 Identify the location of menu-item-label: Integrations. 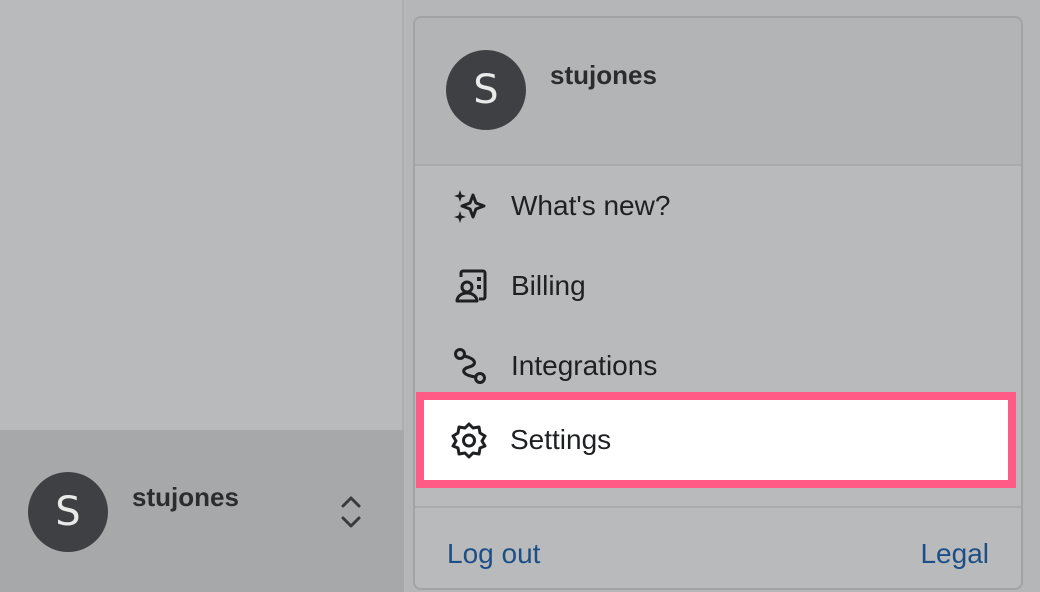
(584, 365).